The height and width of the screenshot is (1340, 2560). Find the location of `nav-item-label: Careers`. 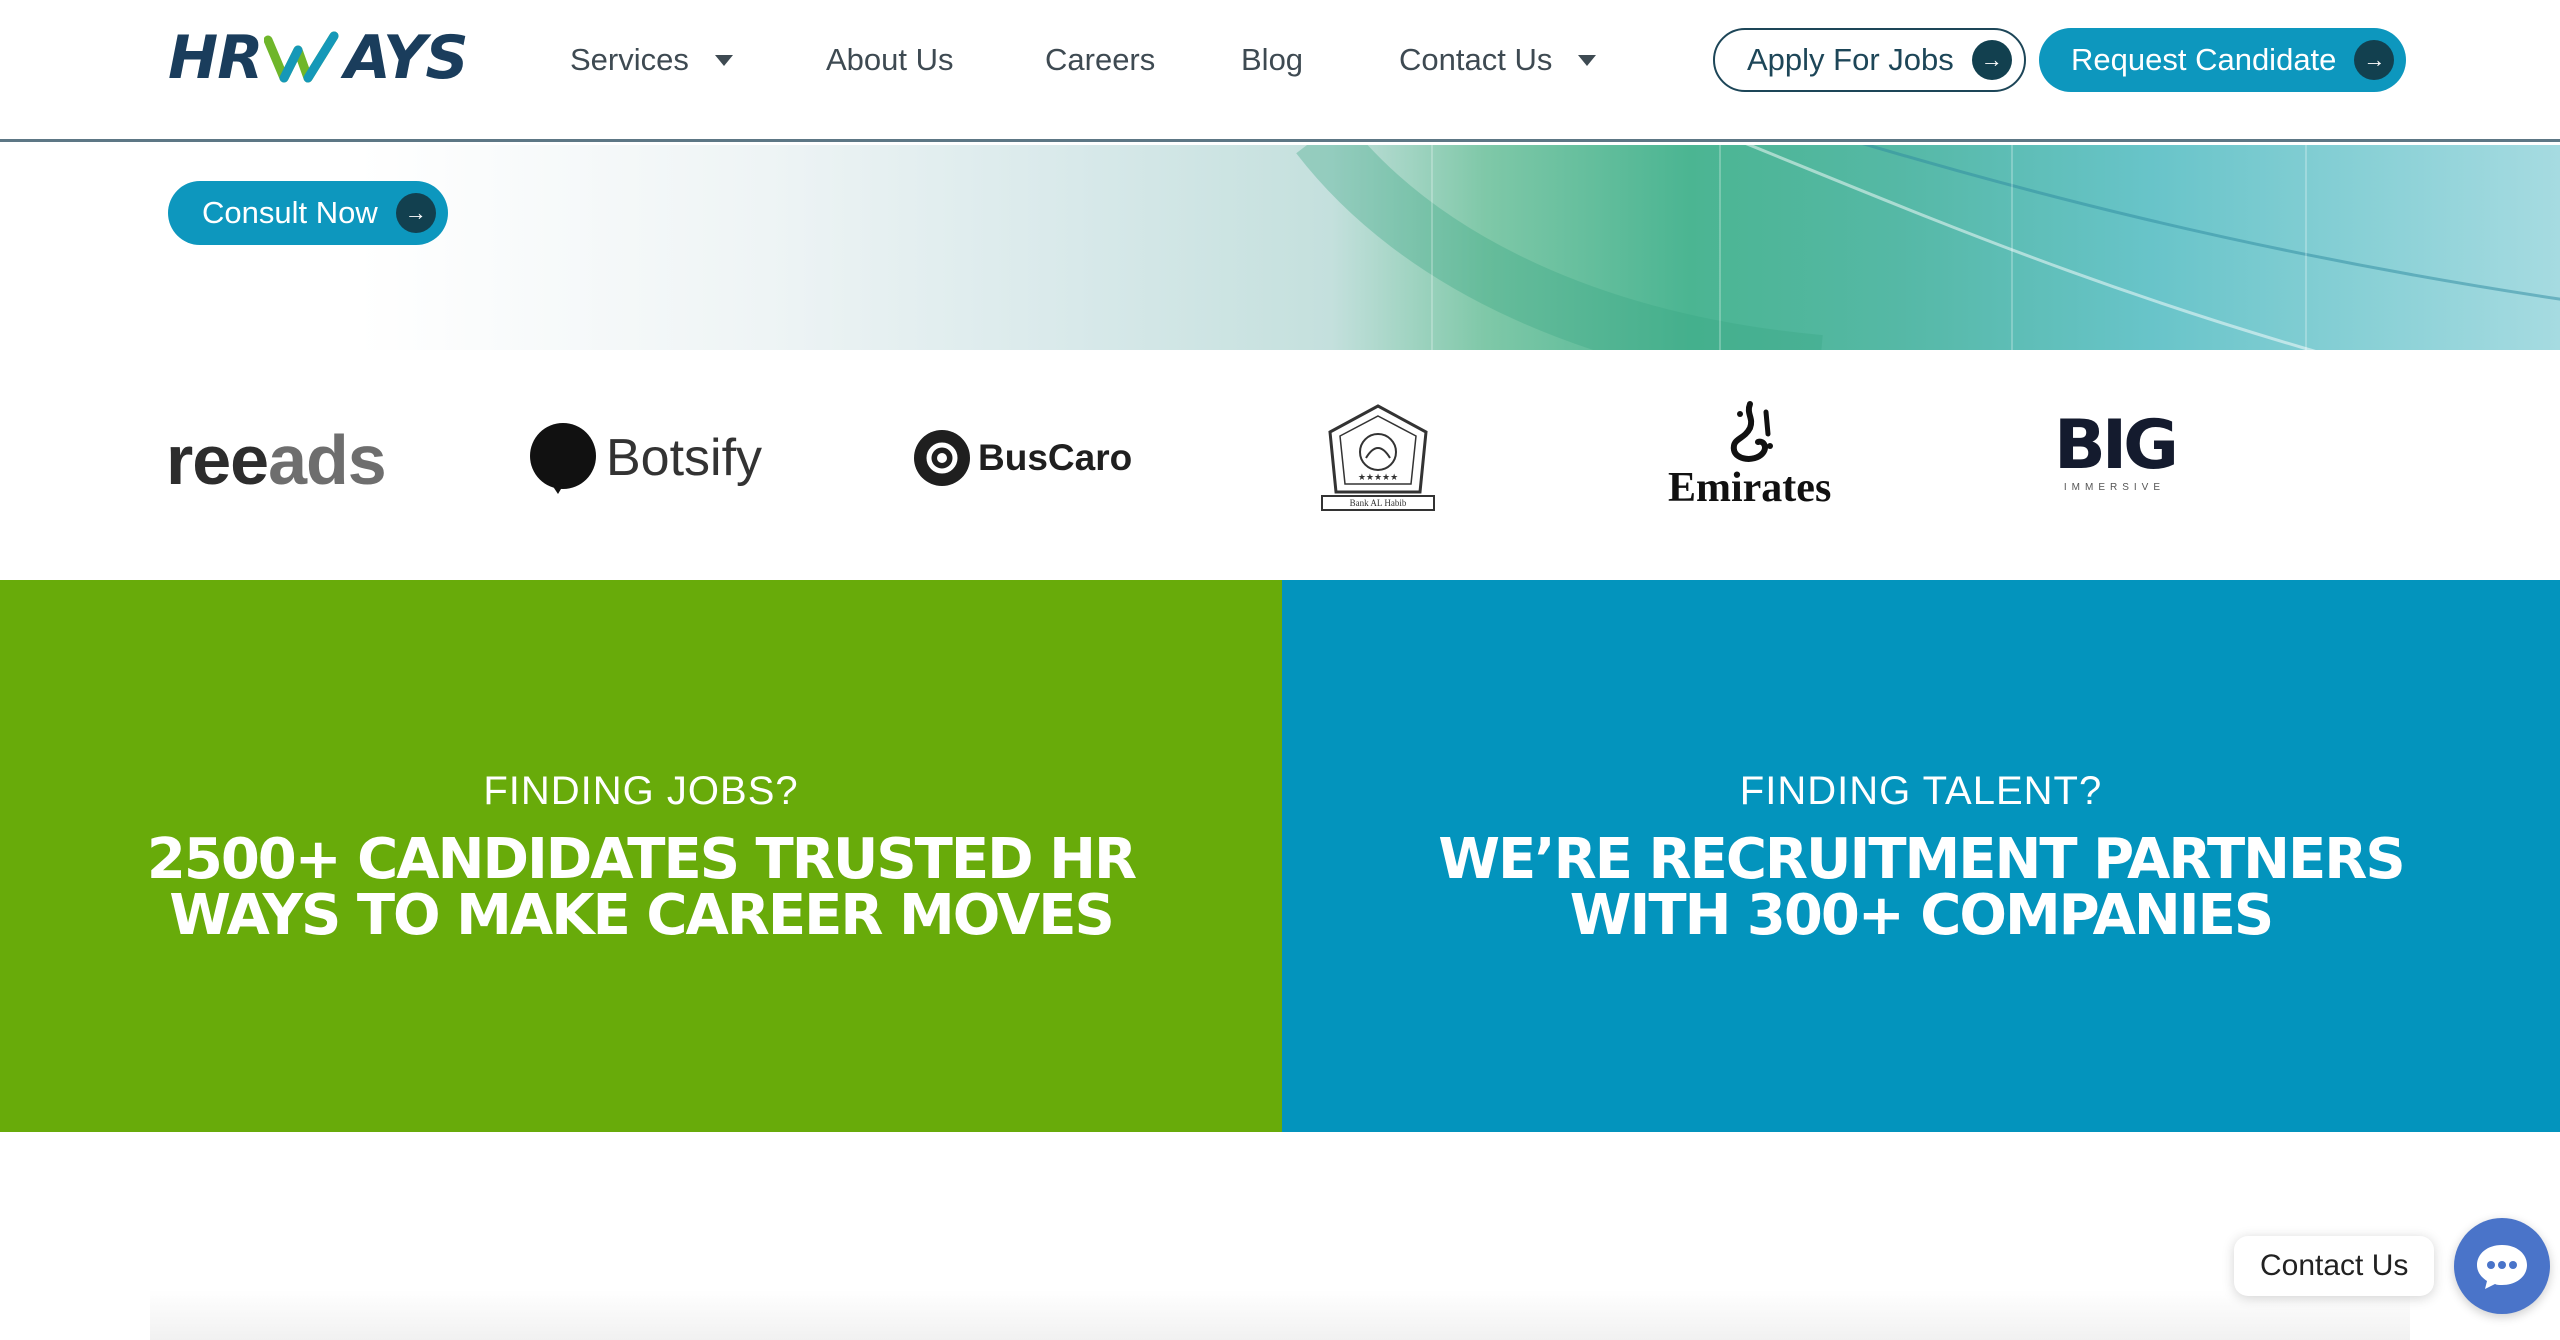

nav-item-label: Careers is located at coordinates (1100, 59).